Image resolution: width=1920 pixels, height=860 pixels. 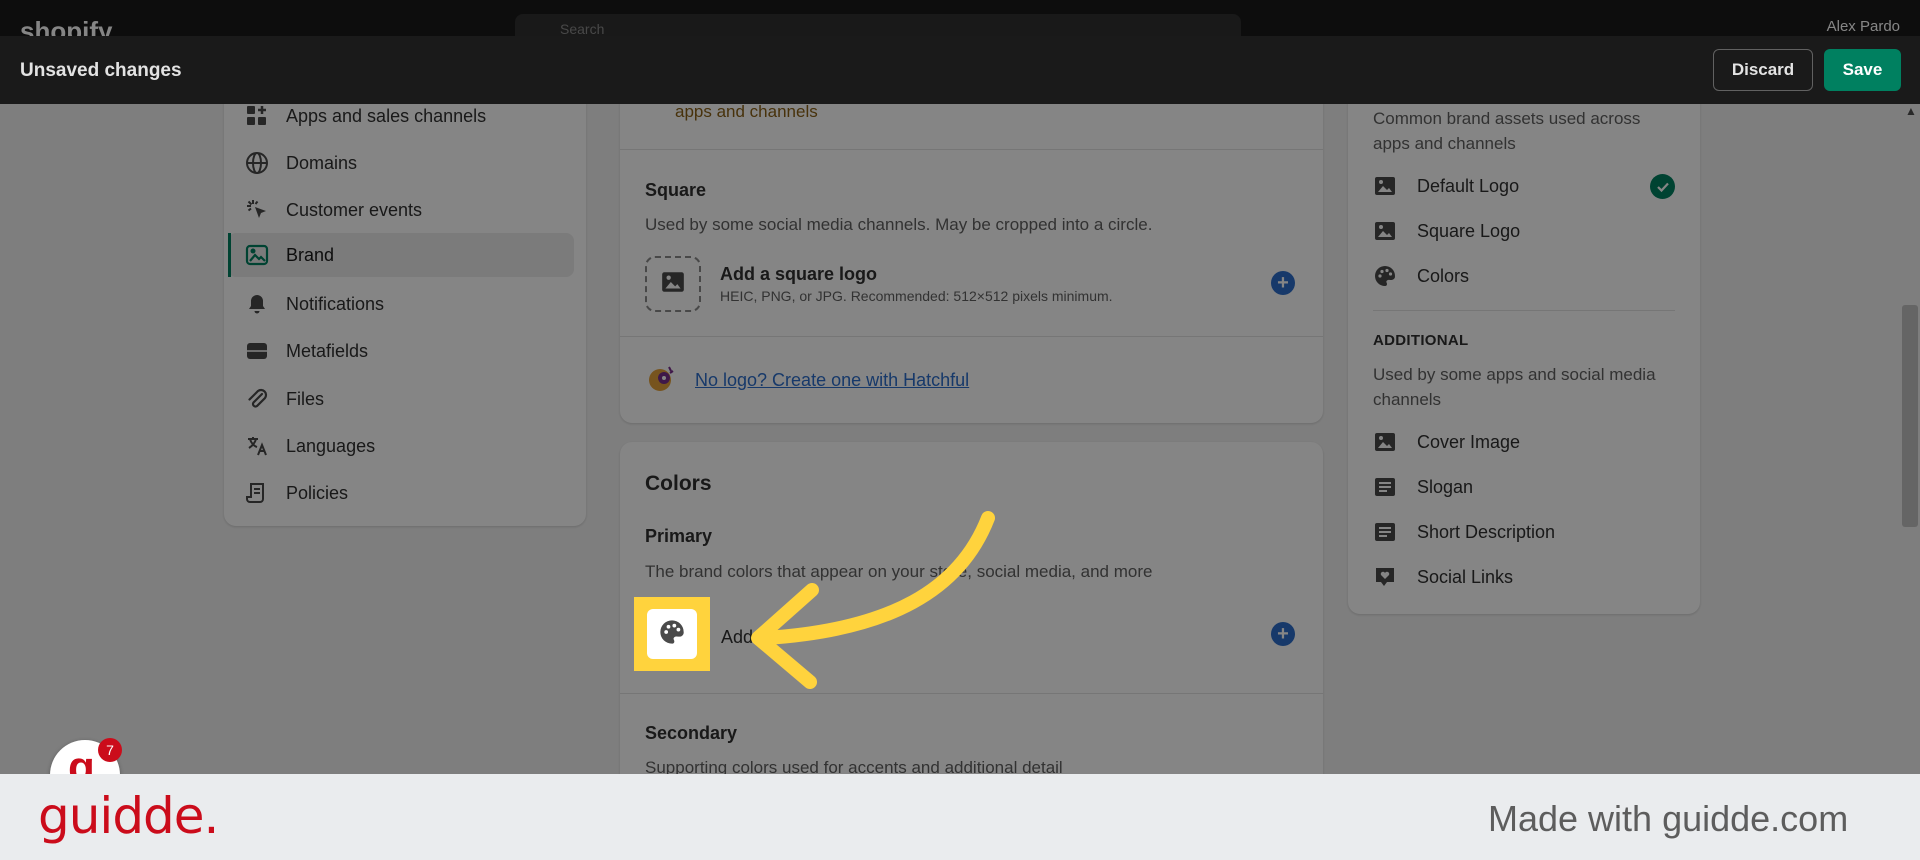 What do you see at coordinates (257, 163) in the screenshot?
I see `globe-icon` at bounding box center [257, 163].